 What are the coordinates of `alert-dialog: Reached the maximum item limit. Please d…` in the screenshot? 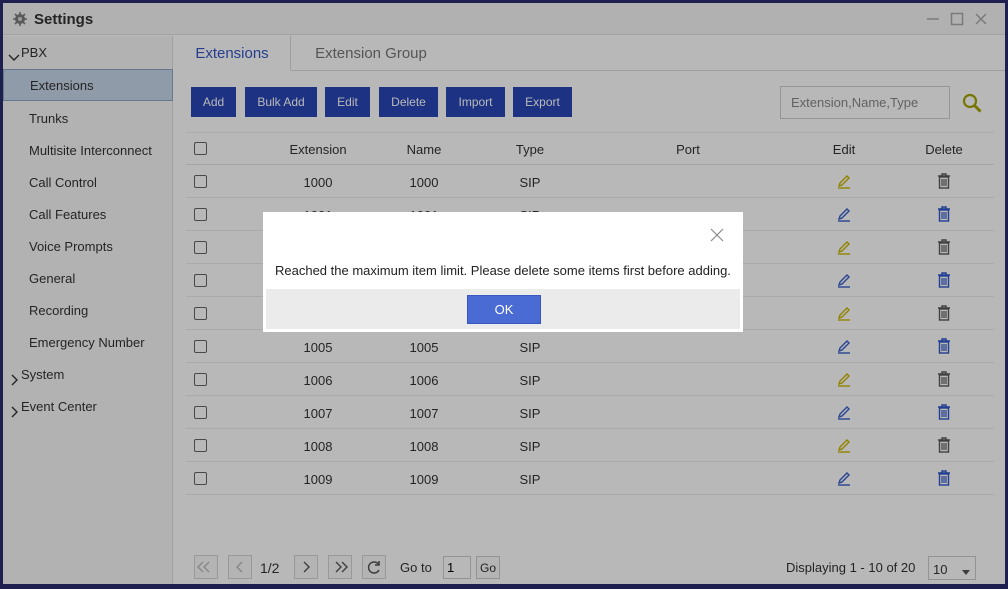 It's located at (503, 272).